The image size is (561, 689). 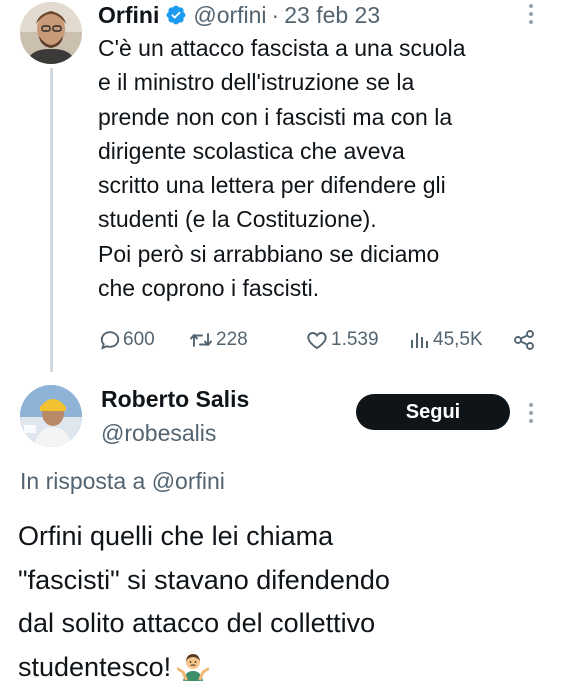 What do you see at coordinates (128, 15) in the screenshot?
I see `author-name: Orfini` at bounding box center [128, 15].